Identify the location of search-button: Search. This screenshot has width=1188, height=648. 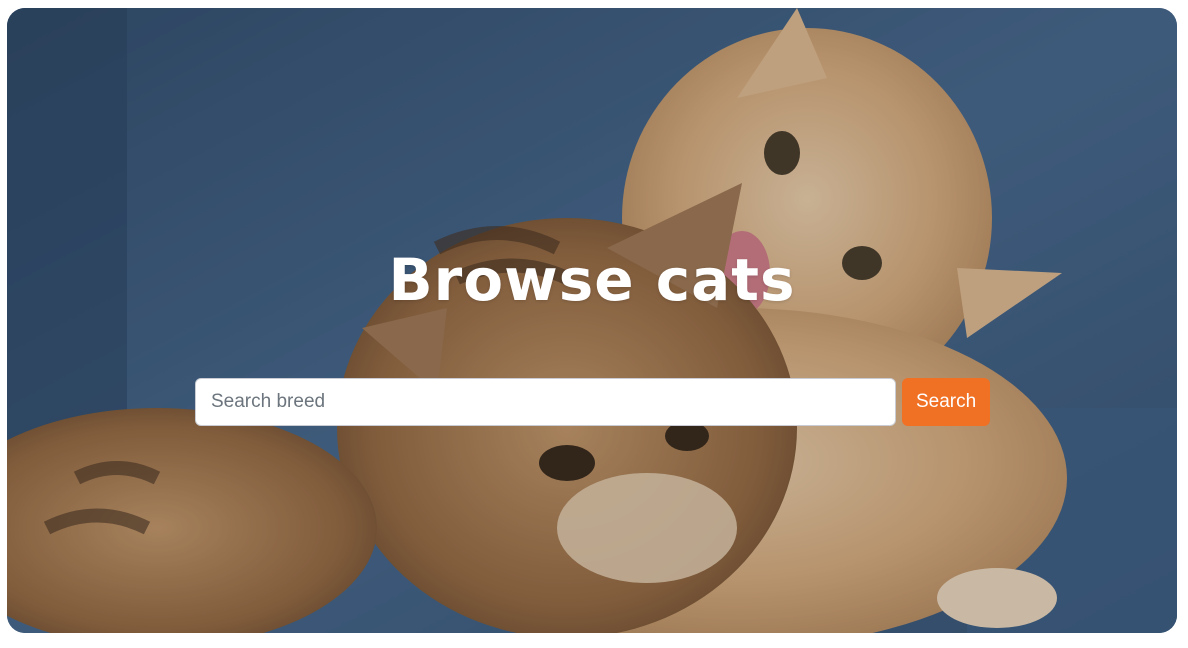
(946, 402).